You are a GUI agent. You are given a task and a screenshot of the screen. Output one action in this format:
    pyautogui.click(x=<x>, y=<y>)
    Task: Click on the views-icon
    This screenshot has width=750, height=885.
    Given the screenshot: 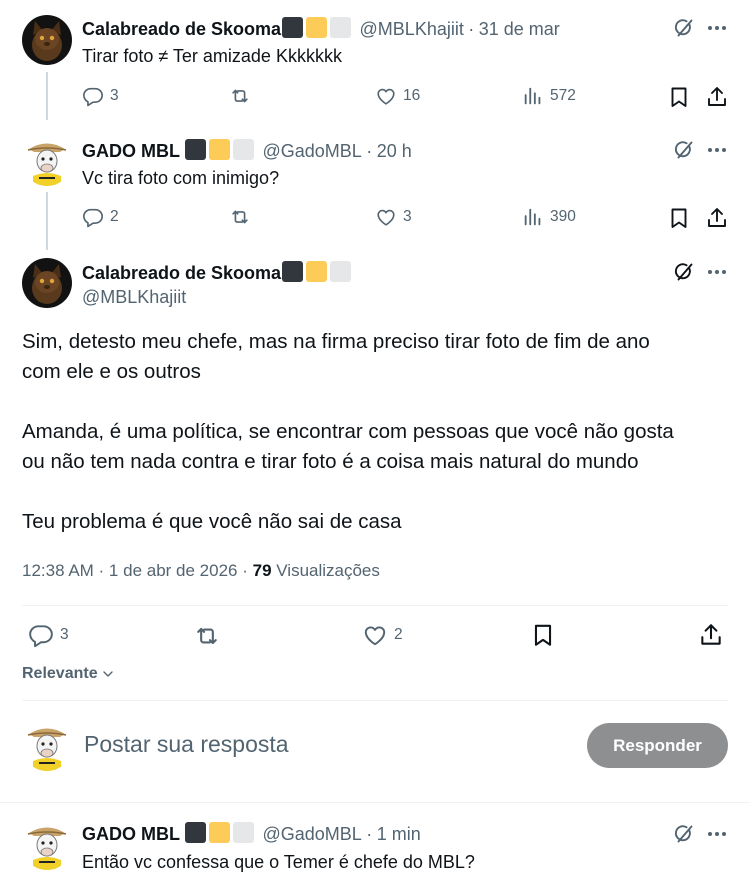 What is the action you would take?
    pyautogui.click(x=533, y=217)
    